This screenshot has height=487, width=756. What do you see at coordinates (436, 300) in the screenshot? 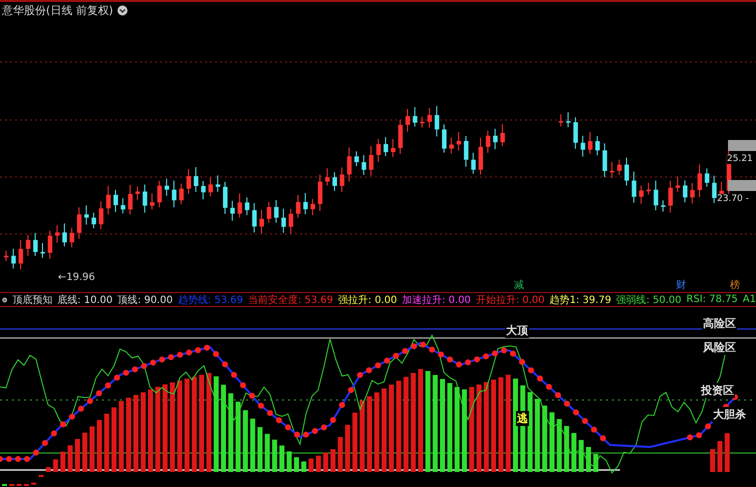
I see `legend-value: 加速拉升: 0.00` at bounding box center [436, 300].